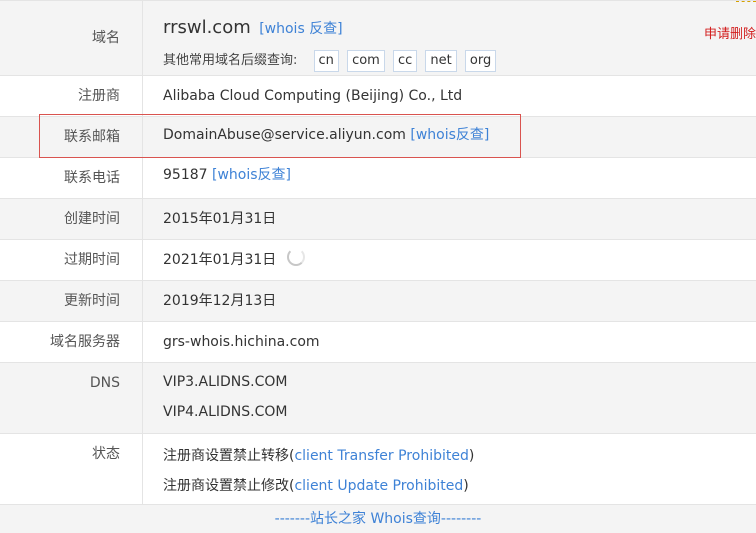 The width and height of the screenshot is (756, 533). I want to click on phone-whois-link: [whois反查], so click(251, 175).